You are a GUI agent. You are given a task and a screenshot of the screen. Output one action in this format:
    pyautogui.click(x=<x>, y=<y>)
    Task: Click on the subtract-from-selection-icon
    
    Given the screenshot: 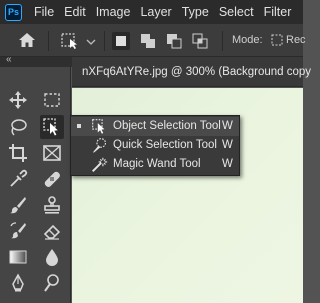 What is the action you would take?
    pyautogui.click(x=174, y=41)
    